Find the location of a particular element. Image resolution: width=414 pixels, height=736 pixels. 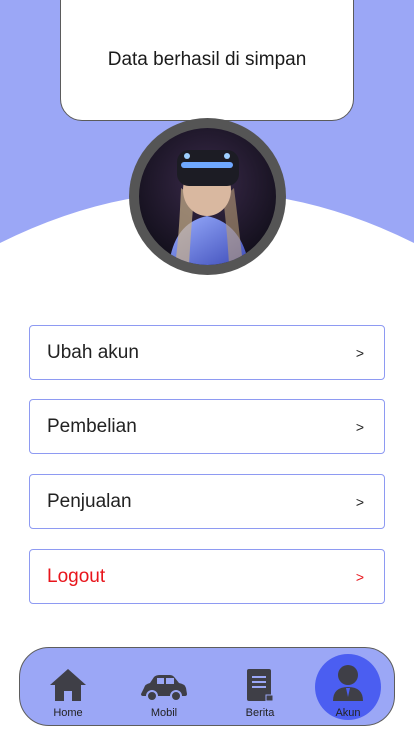

menu-item-label: Logout is located at coordinates (76, 576).